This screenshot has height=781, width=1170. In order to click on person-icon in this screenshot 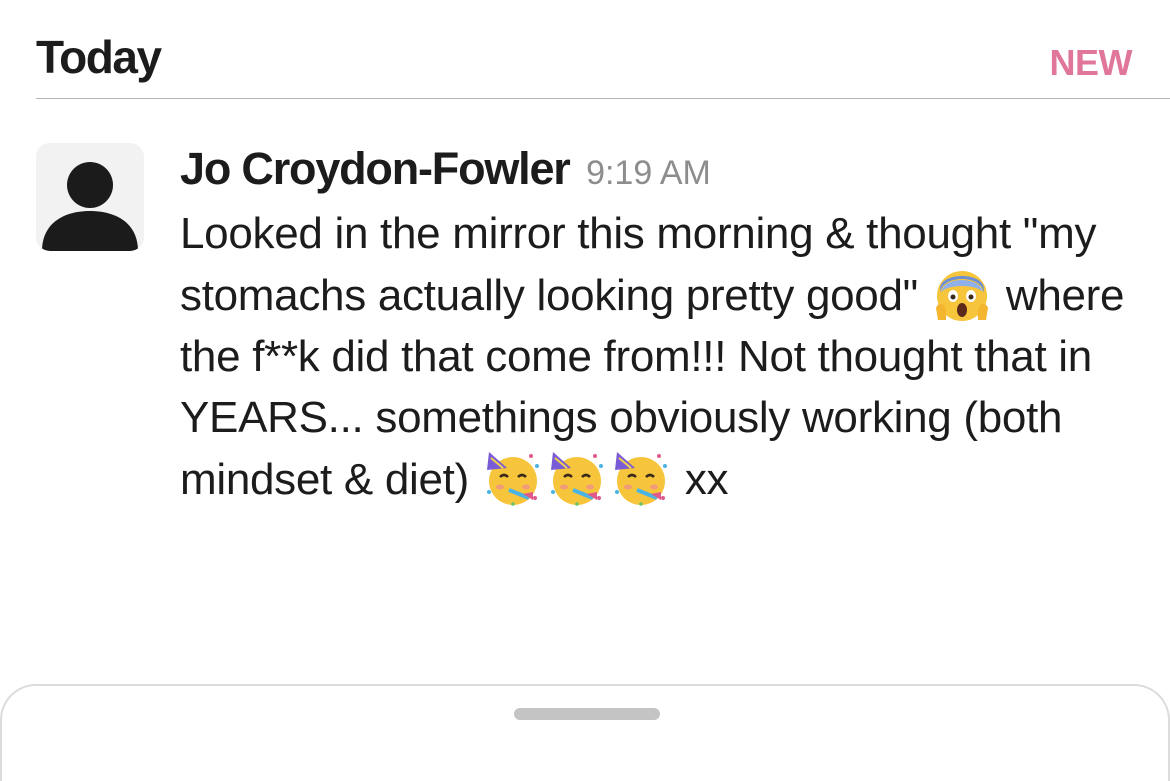, I will do `click(90, 197)`.